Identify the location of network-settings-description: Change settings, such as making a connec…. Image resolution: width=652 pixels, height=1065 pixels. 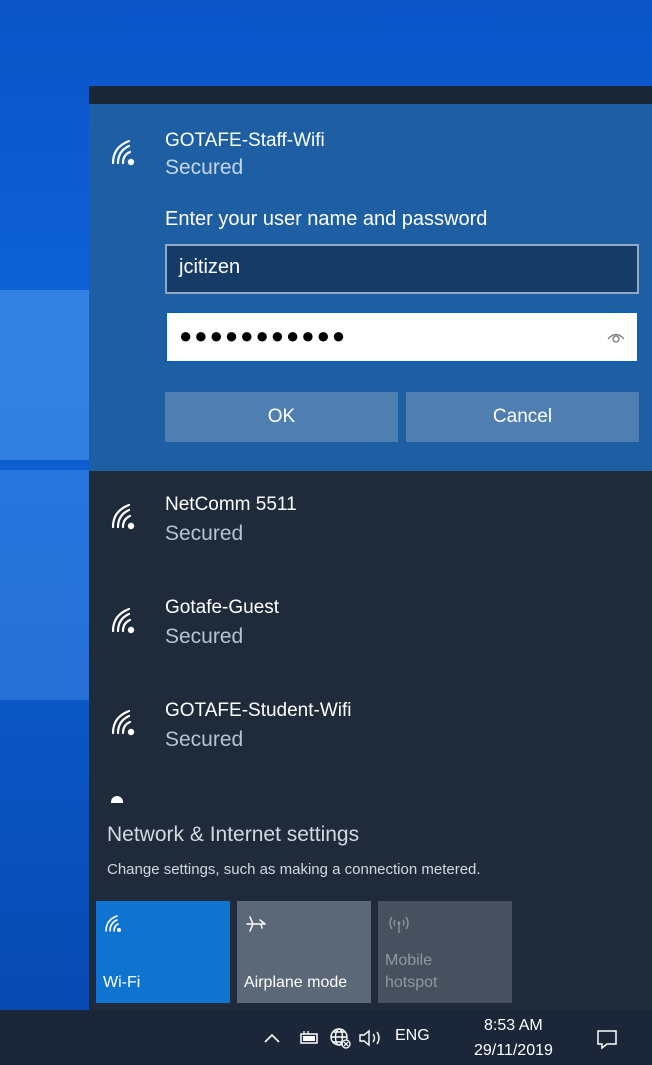
(294, 869).